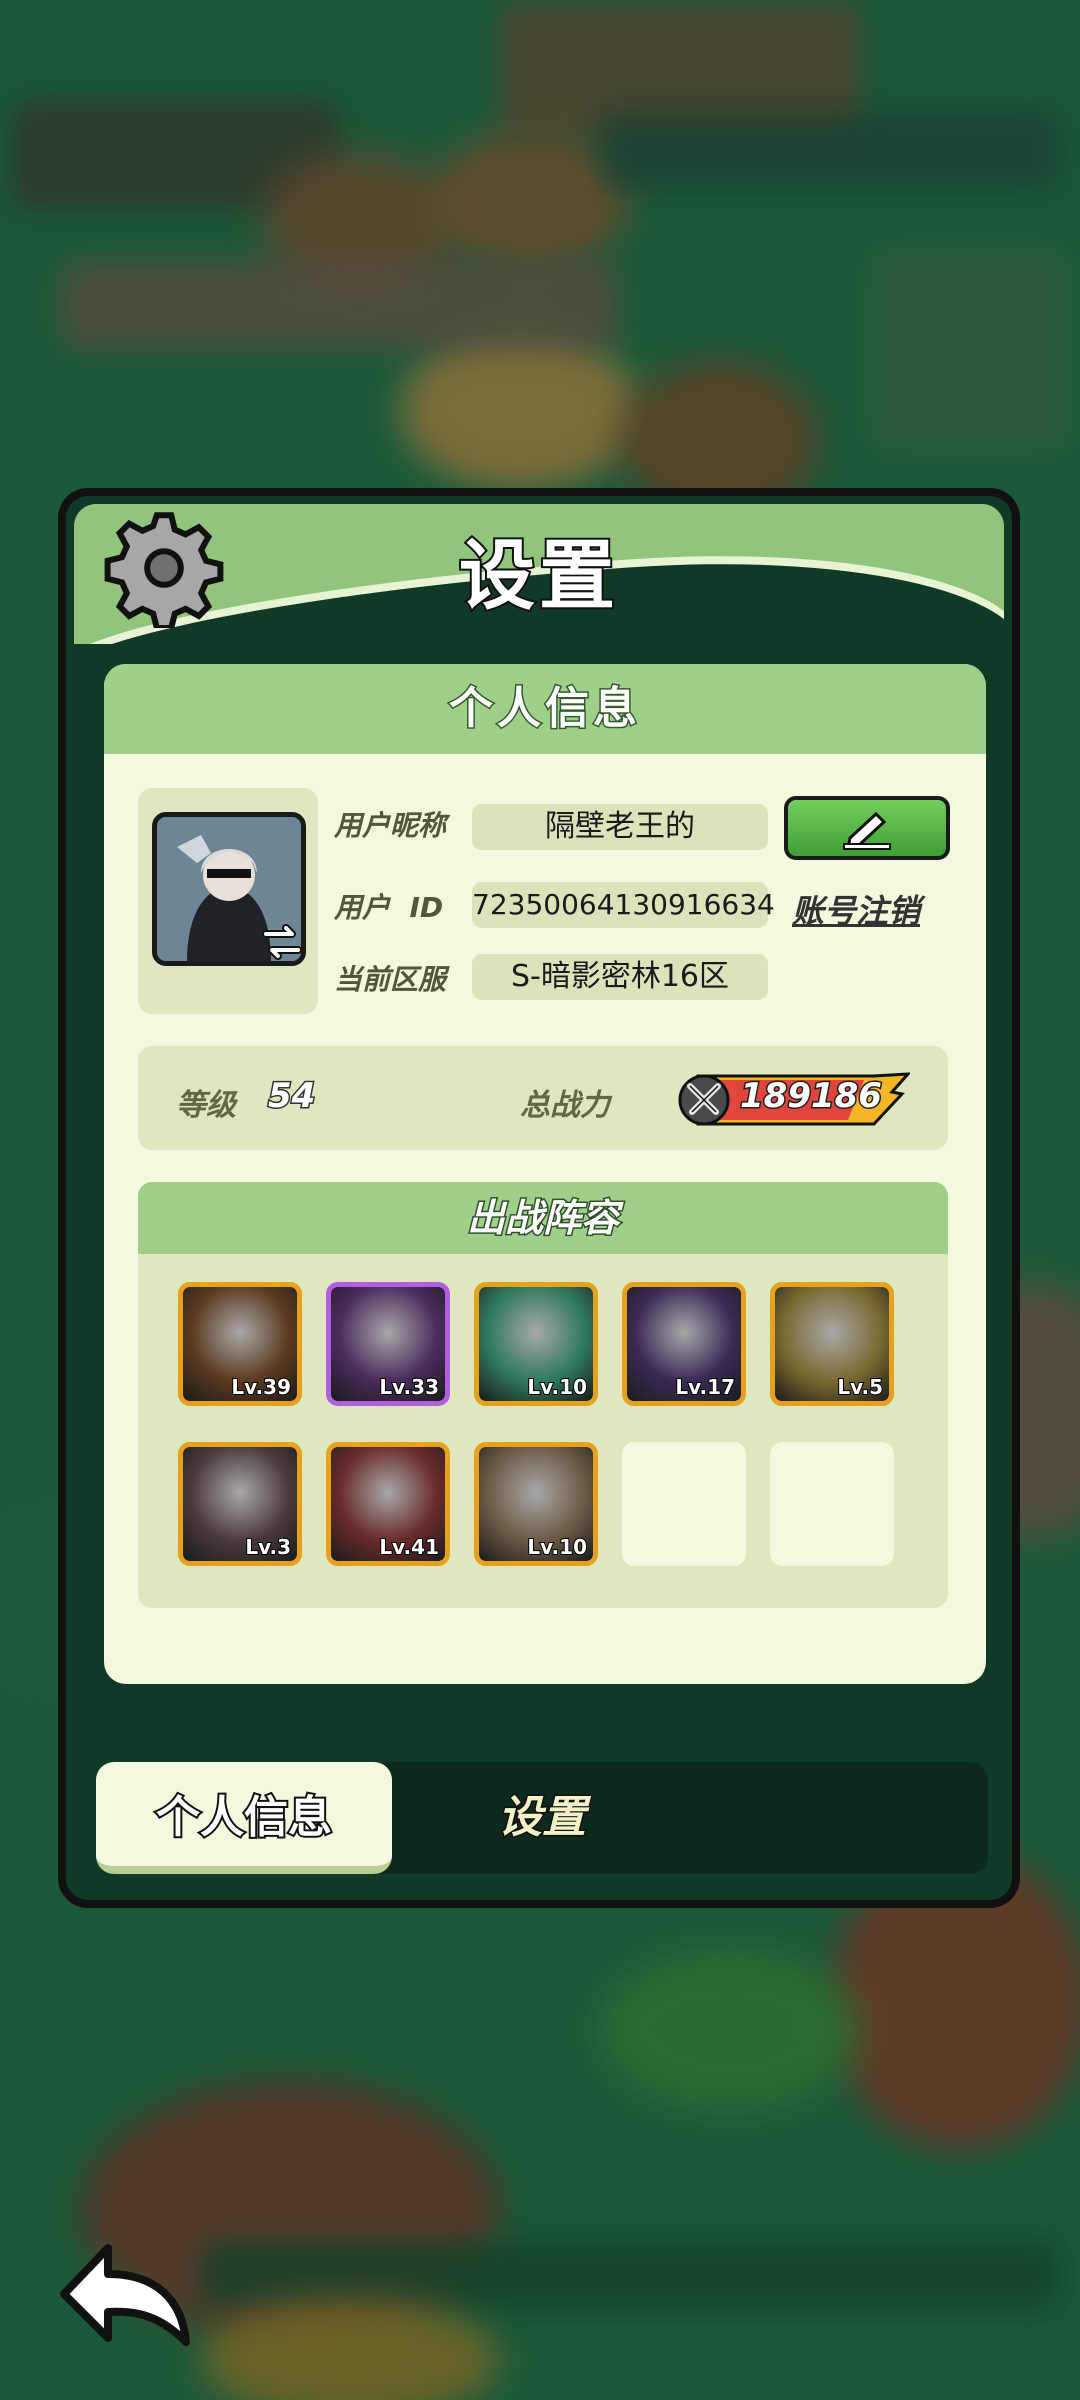 The image size is (1080, 2400). I want to click on hero-level: Lv.33, so click(409, 1387).